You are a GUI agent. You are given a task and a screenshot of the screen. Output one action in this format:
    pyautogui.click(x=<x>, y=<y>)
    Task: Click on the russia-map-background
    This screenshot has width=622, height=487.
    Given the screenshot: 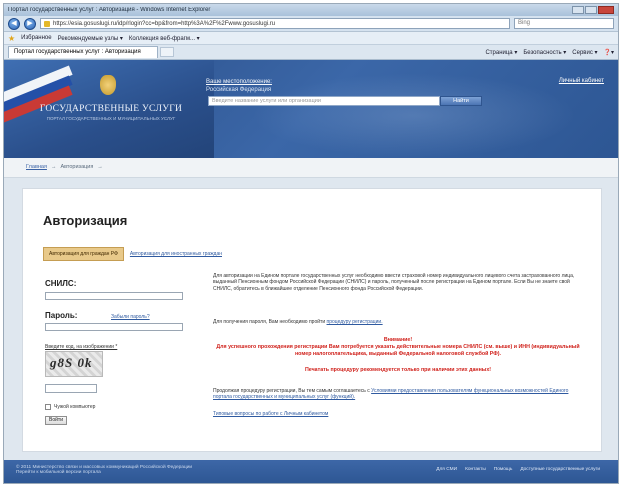 What is the action you would take?
    pyautogui.click(x=414, y=111)
    